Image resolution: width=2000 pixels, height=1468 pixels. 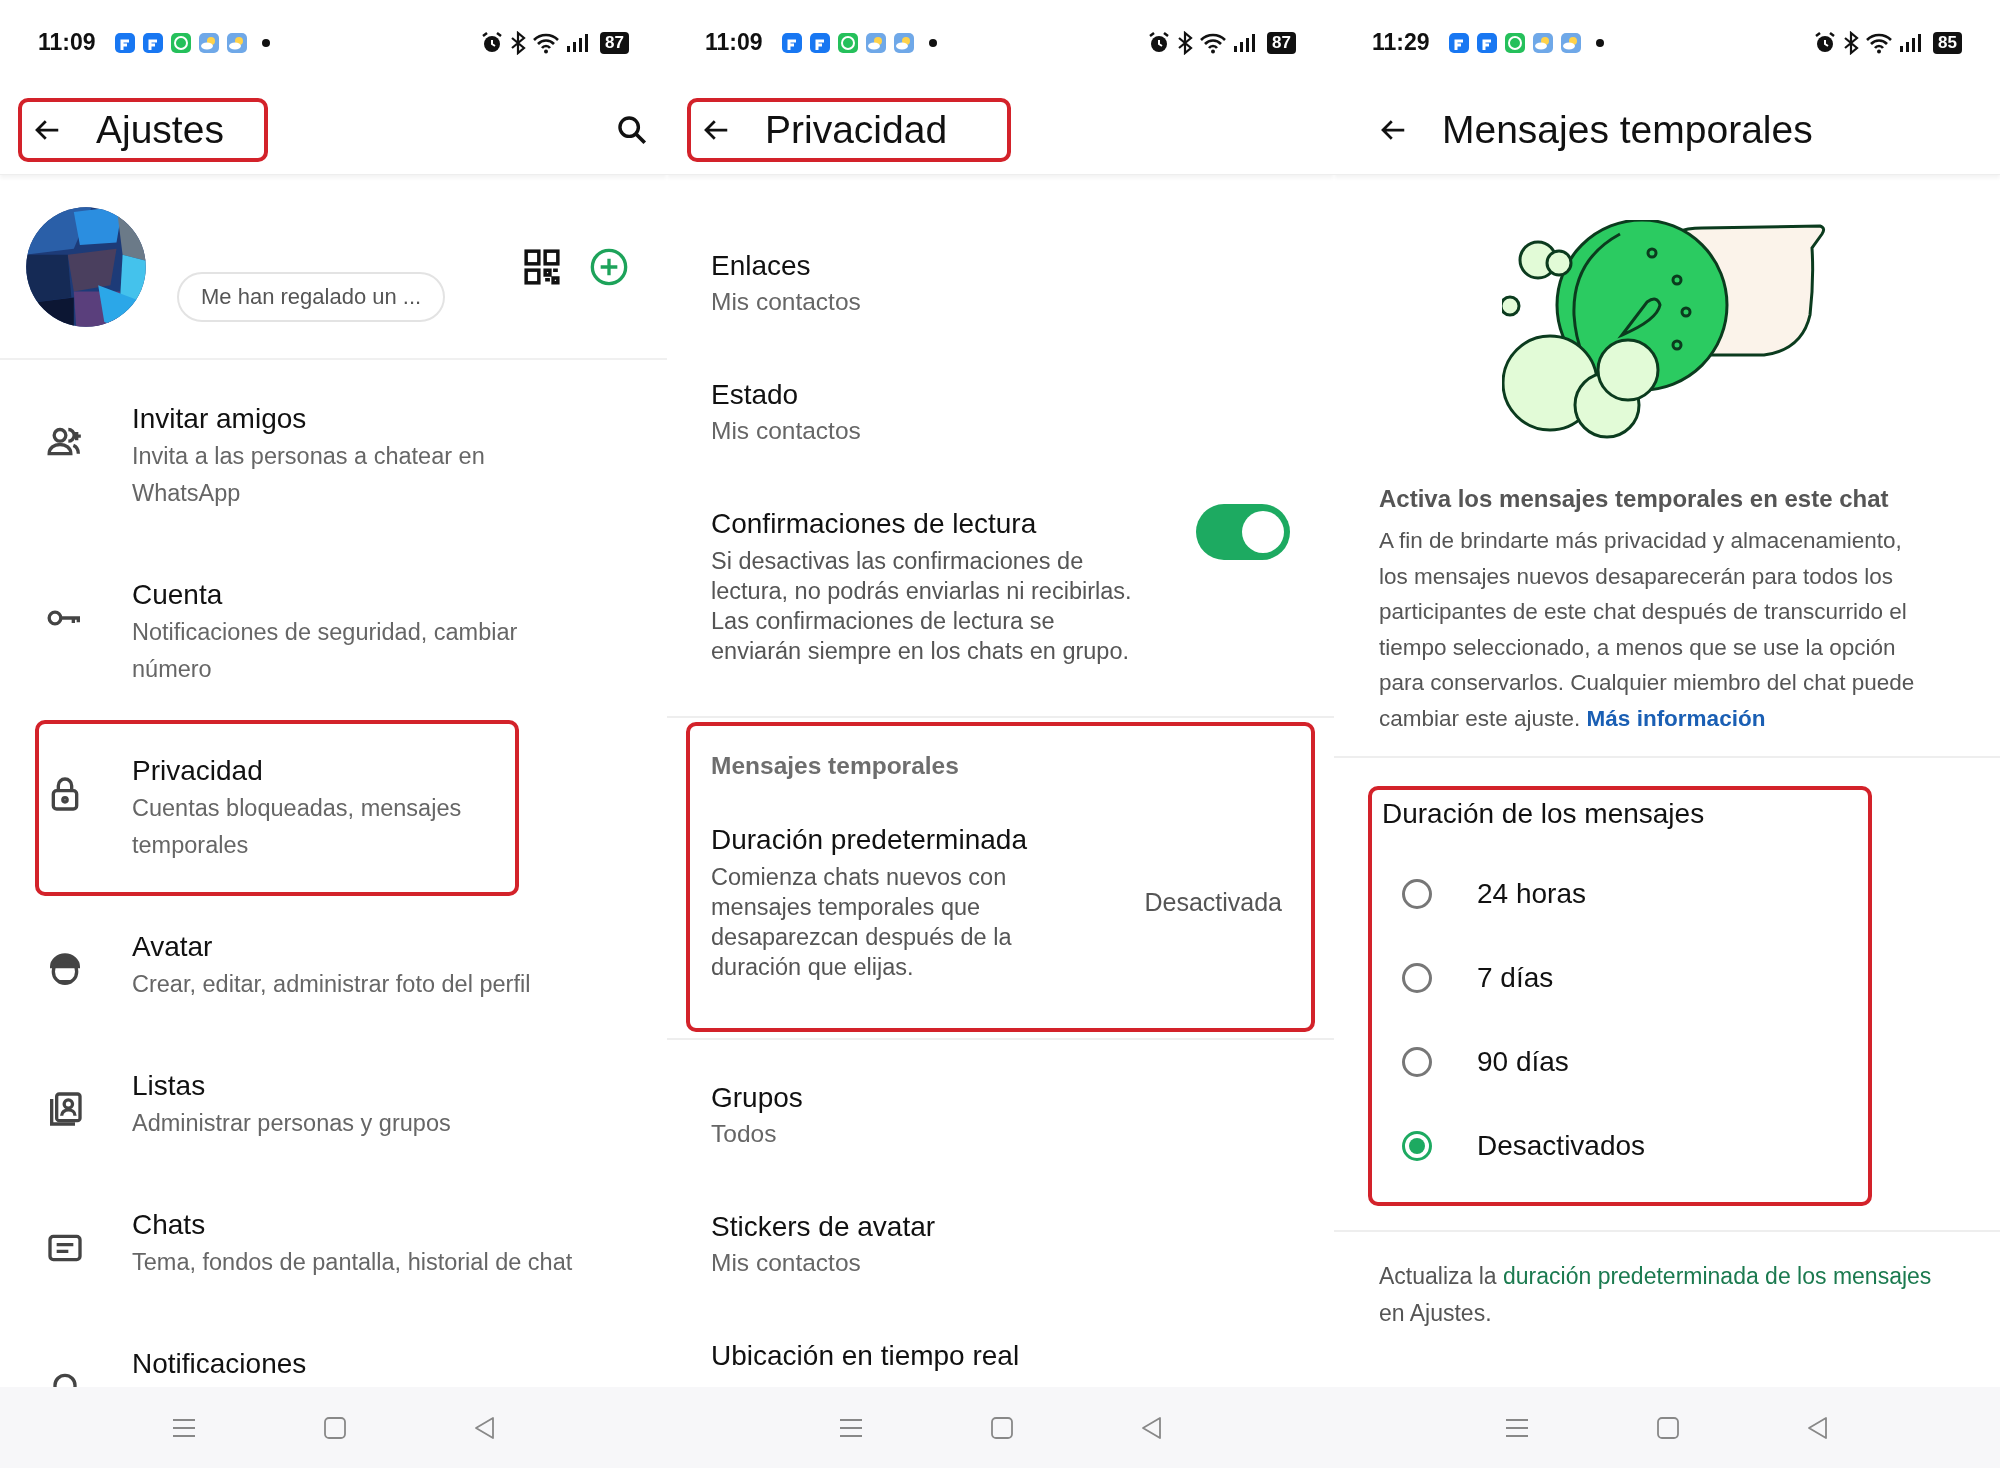 I want to click on item-title: Enlaces, so click(x=761, y=266).